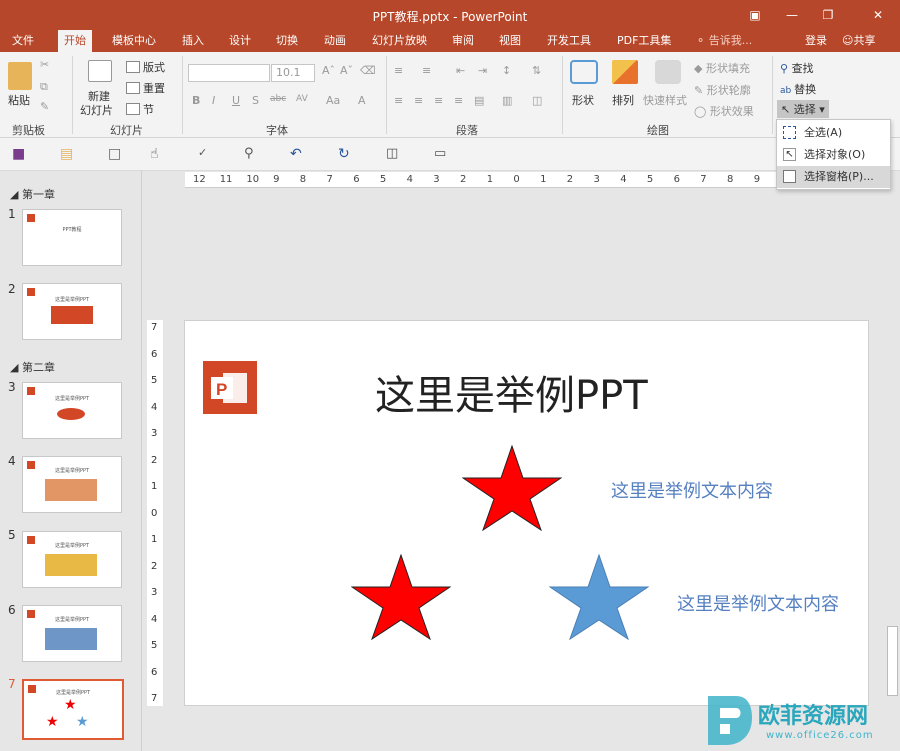 This screenshot has width=900, height=751. What do you see at coordinates (229, 73) in the screenshot?
I see `font-name-combo` at bounding box center [229, 73].